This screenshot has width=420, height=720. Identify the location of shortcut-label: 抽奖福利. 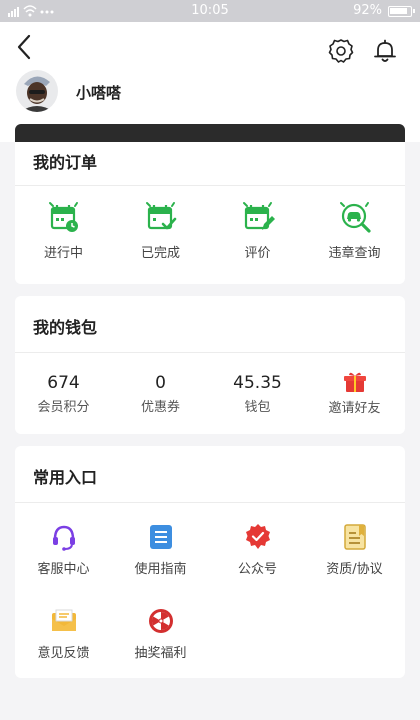
(160, 653).